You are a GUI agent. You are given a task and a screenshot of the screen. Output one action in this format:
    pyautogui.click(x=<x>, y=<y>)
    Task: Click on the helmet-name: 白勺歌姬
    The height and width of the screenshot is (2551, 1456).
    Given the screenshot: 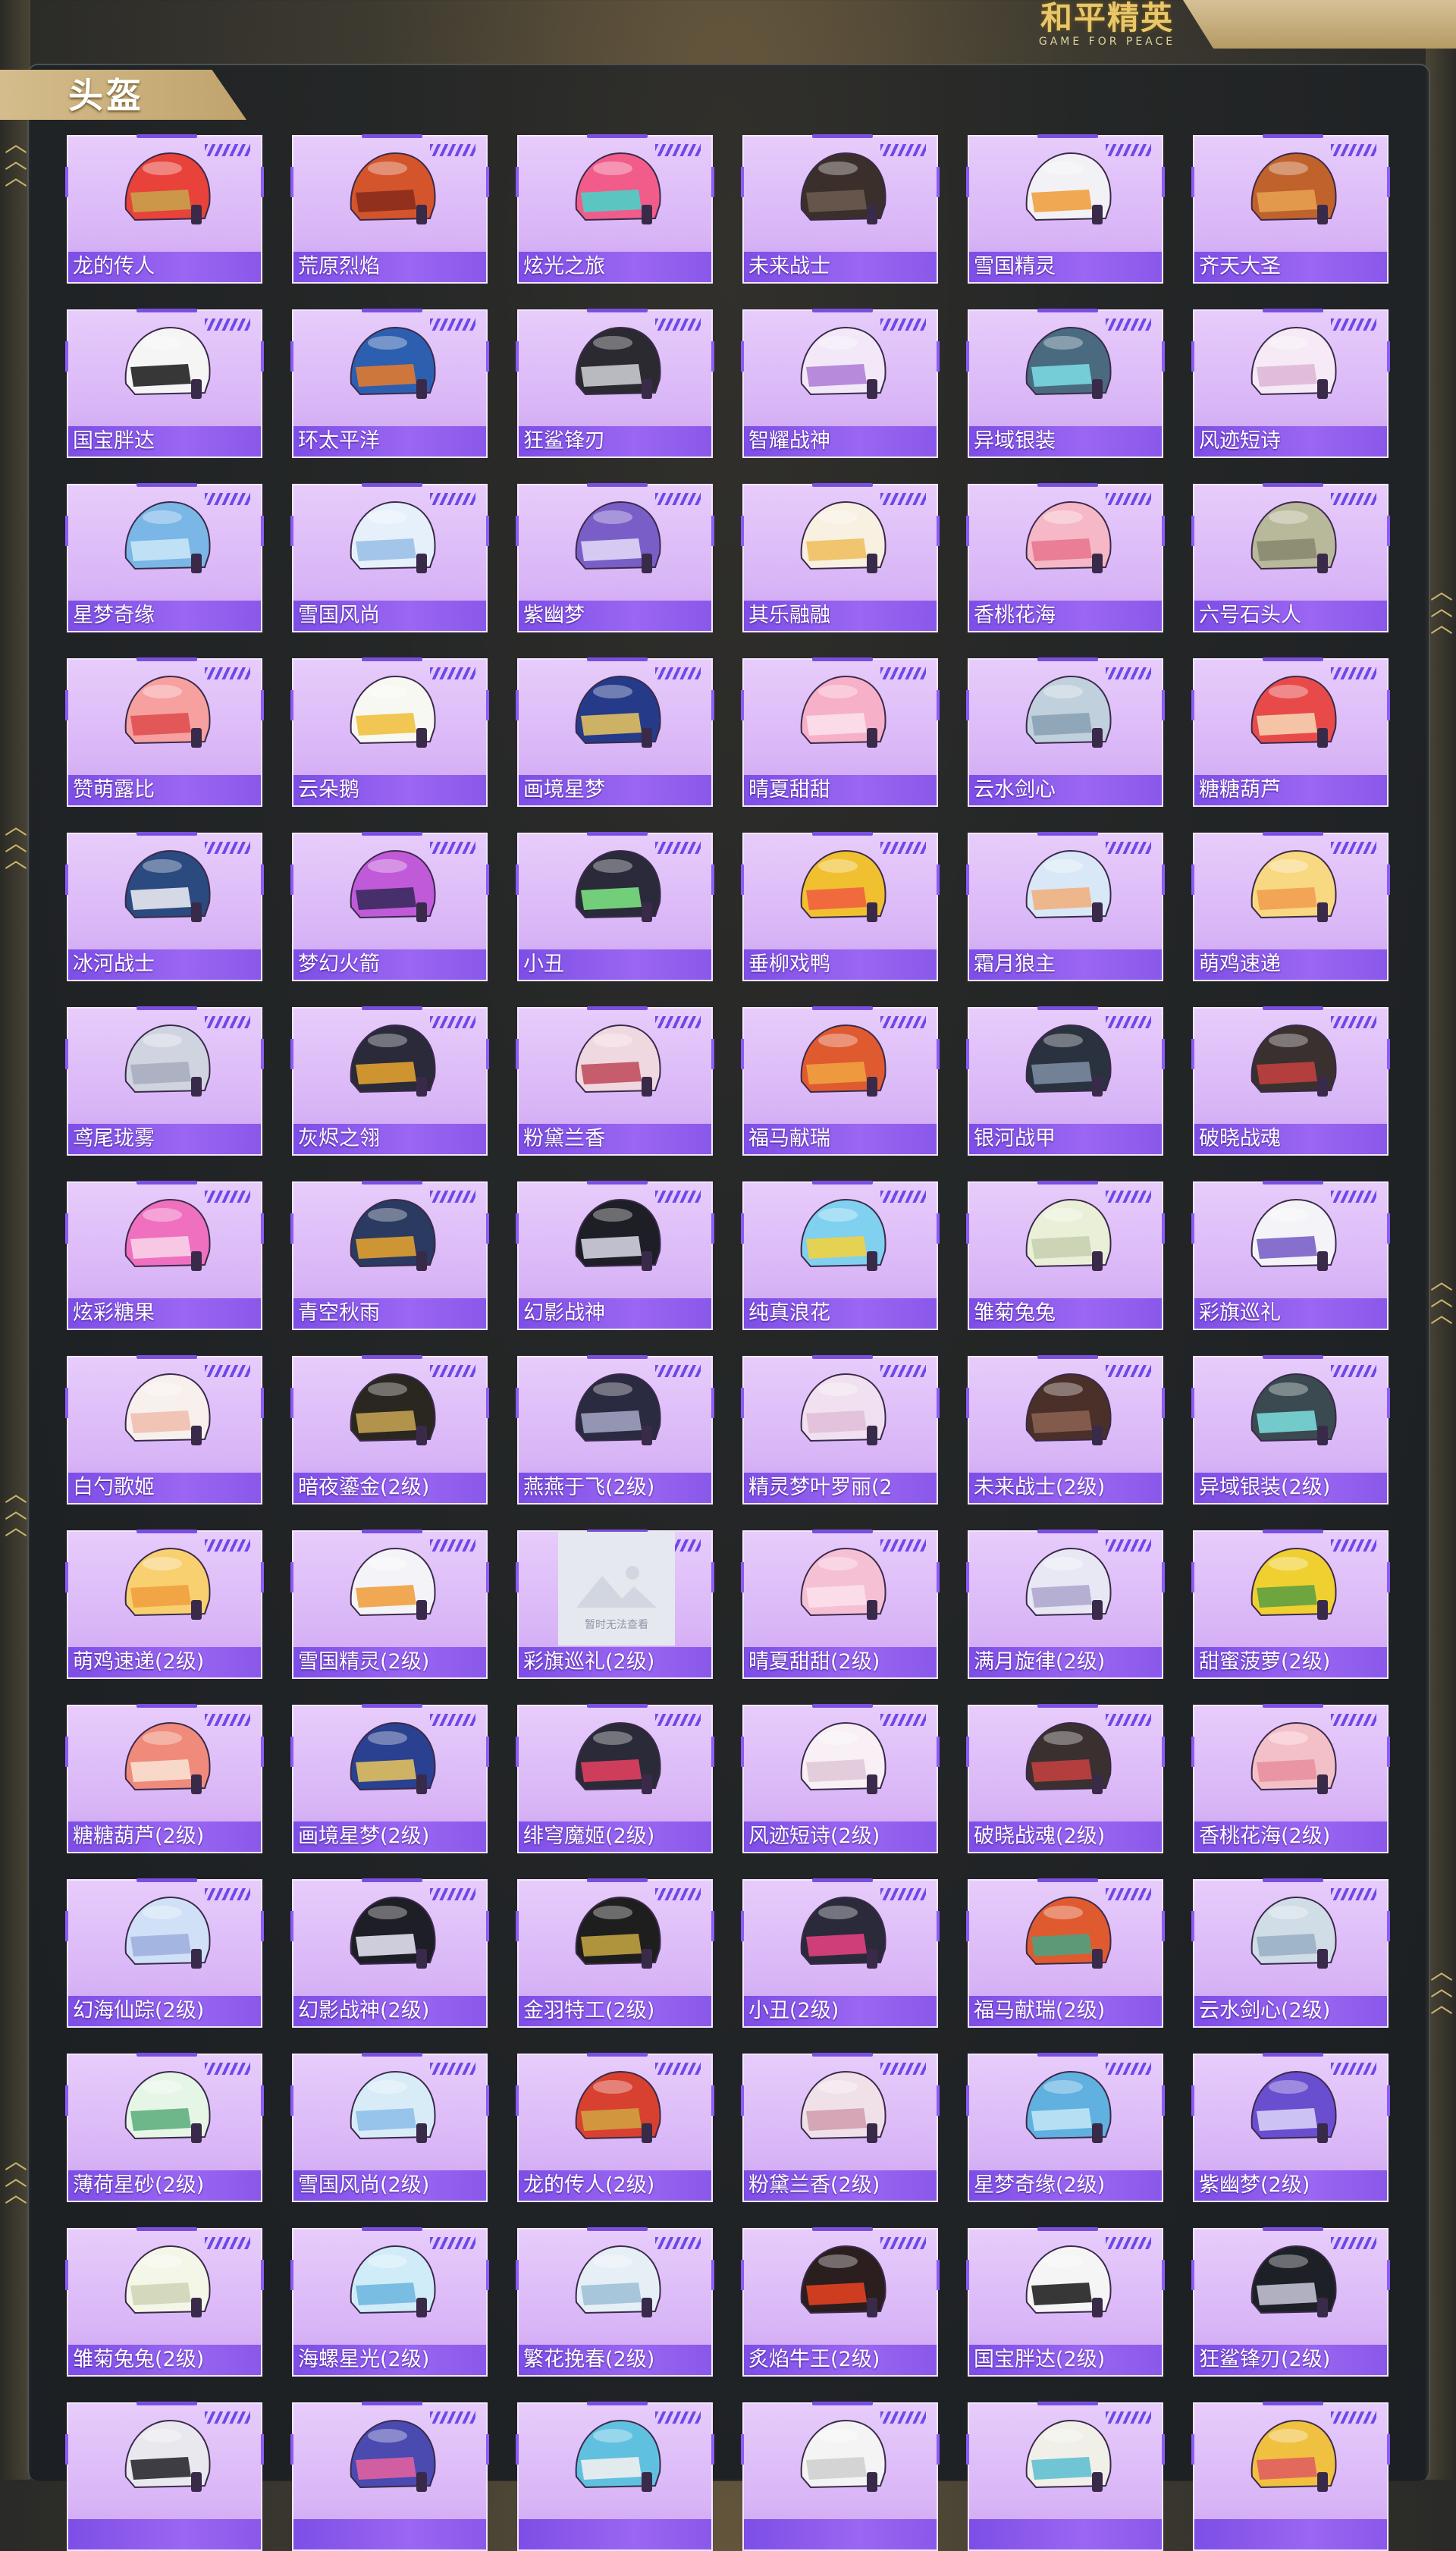 What is the action you would take?
    pyautogui.click(x=114, y=1487)
    